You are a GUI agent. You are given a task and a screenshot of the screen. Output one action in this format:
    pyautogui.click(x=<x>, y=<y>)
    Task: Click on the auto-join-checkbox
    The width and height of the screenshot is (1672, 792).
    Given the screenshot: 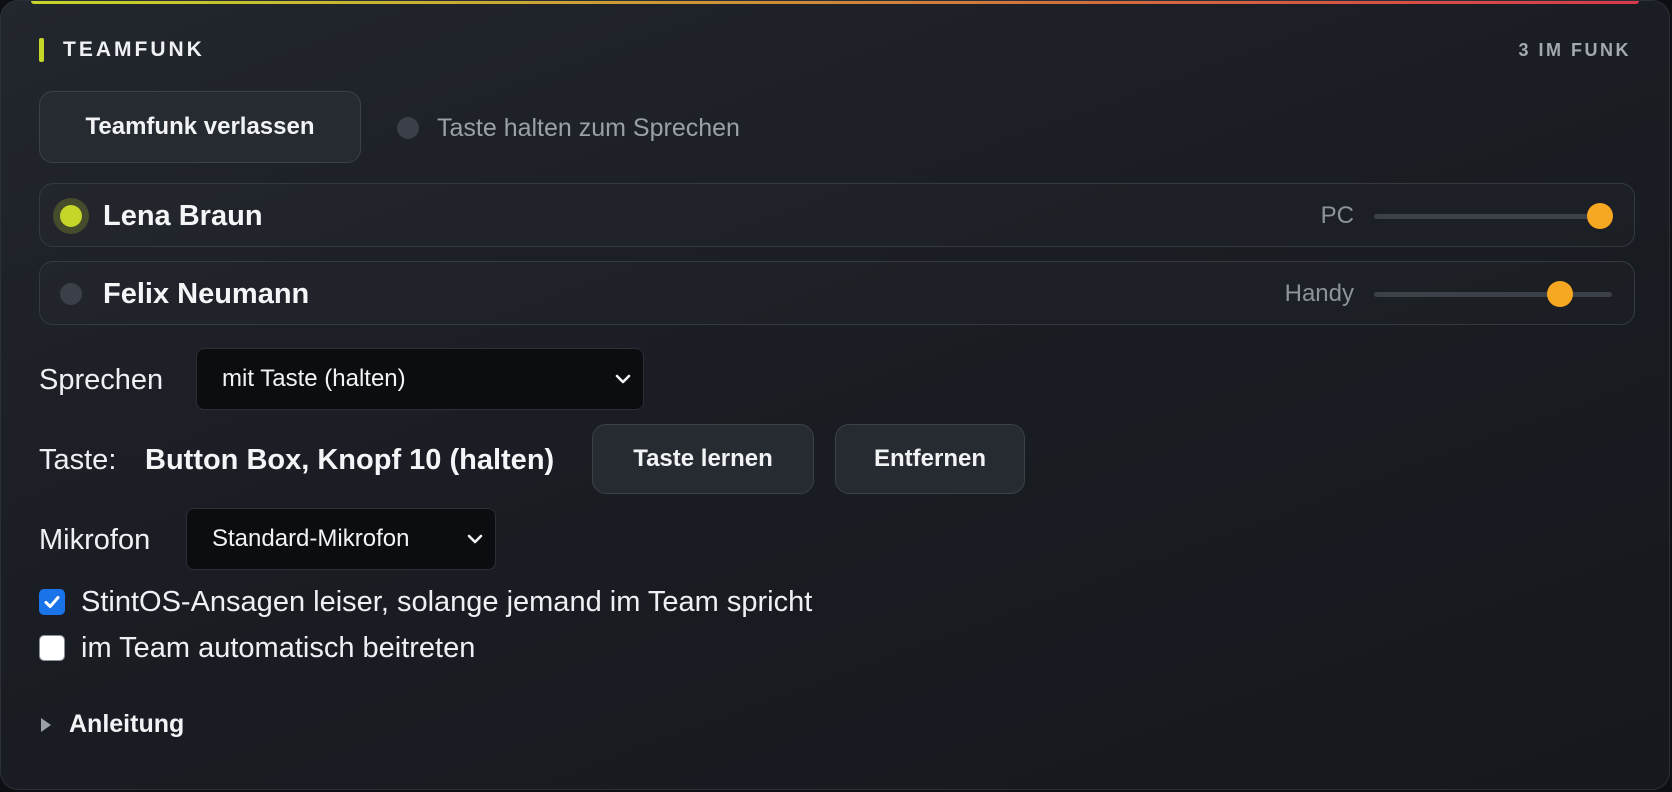 What is the action you would take?
    pyautogui.click(x=52, y=648)
    